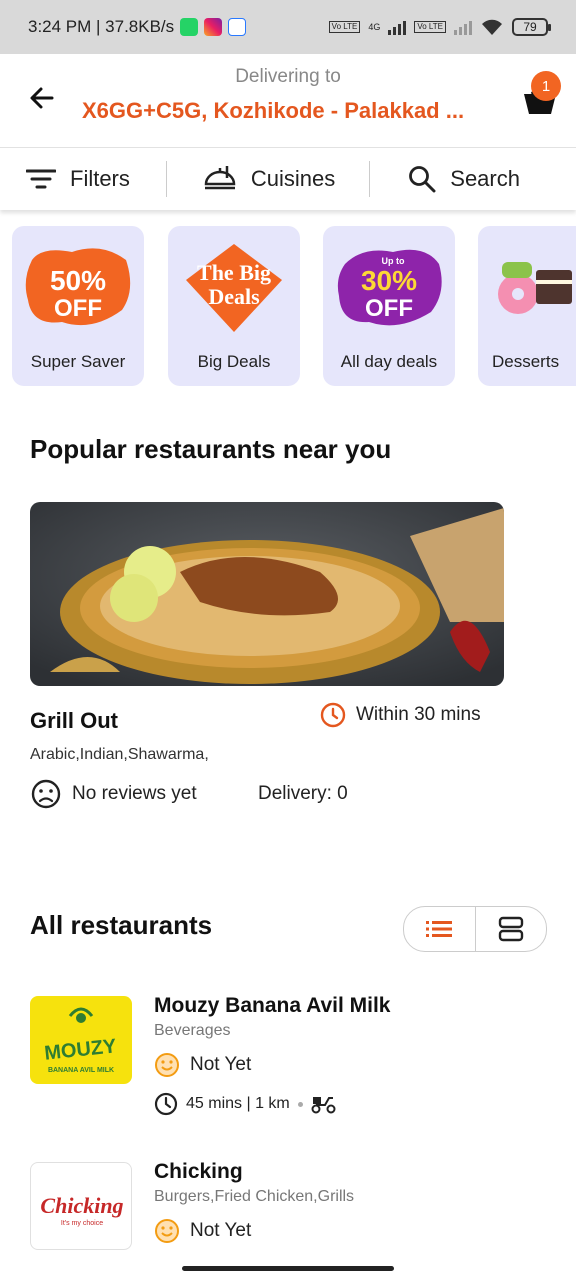  I want to click on offer-card-desserts: Desserts, so click(527, 306).